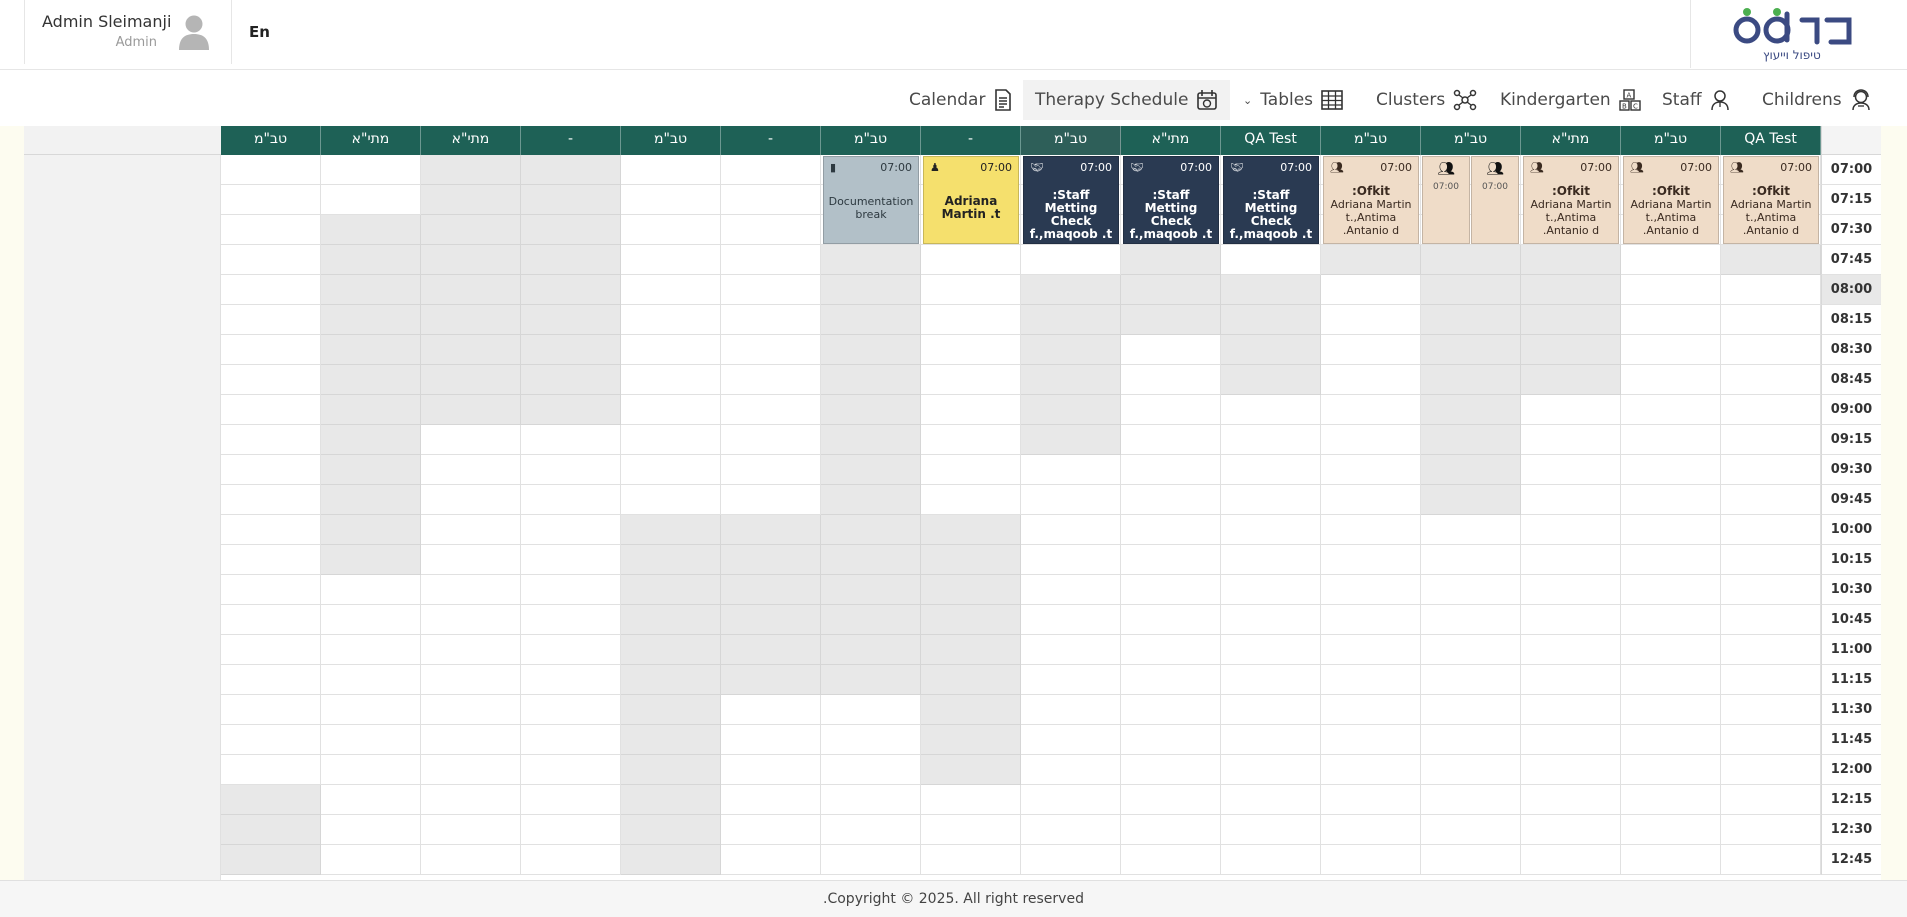 Image resolution: width=1907 pixels, height=917 pixels. I want to click on logo: טיפול וייעוץ, so click(1798, 34).